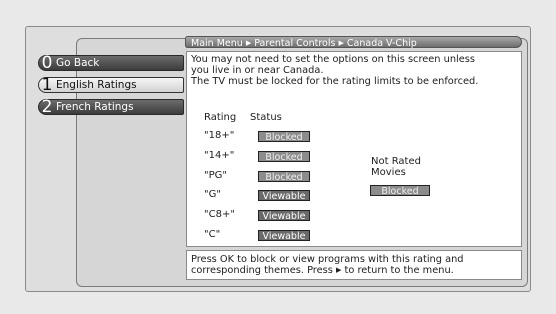  What do you see at coordinates (257, 70) in the screenshot?
I see `message-line-2: you live in or near Canada.` at bounding box center [257, 70].